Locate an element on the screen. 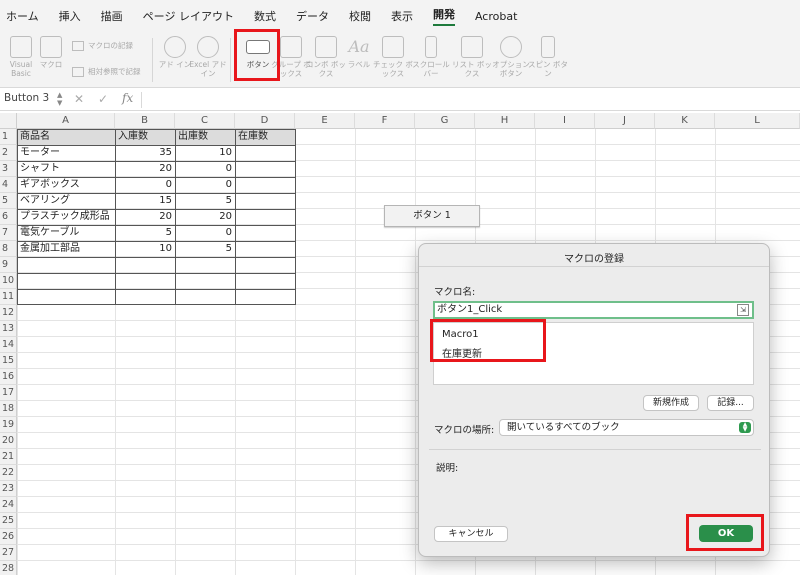 This screenshot has height=575, width=800. macro-location-label: マクロの場所: is located at coordinates (464, 430).